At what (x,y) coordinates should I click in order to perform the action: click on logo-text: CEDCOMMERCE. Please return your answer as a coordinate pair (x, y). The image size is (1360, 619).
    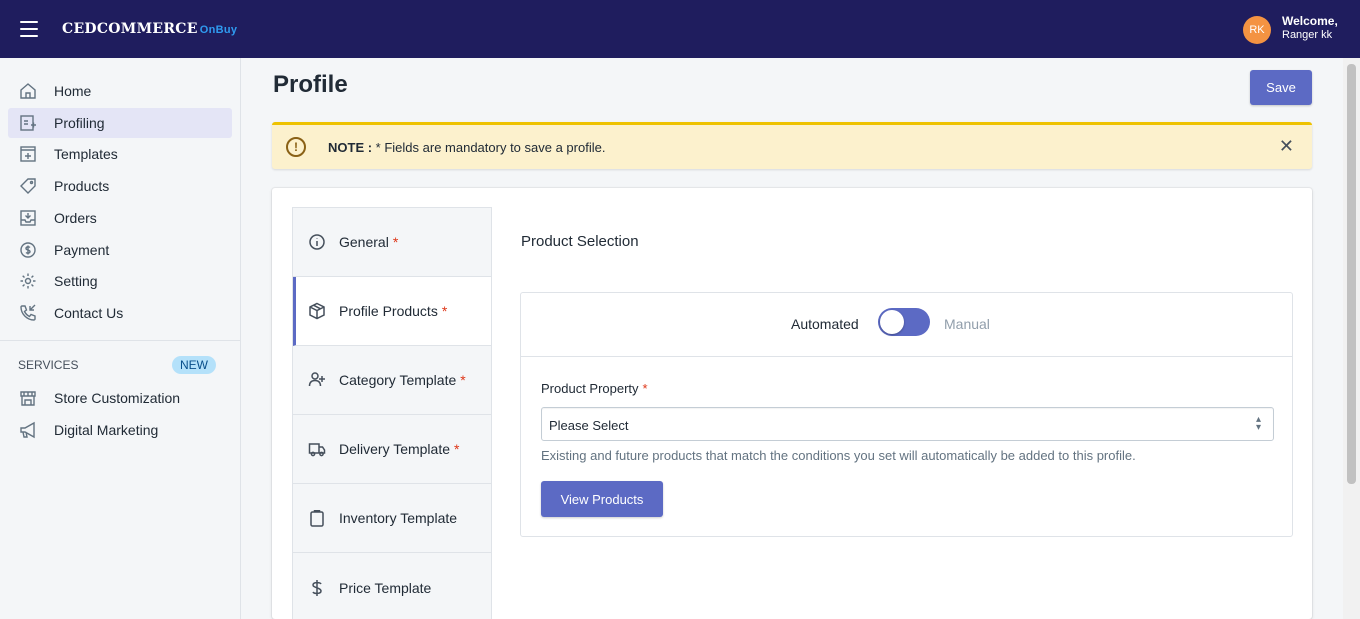
    Looking at the image, I should click on (130, 29).